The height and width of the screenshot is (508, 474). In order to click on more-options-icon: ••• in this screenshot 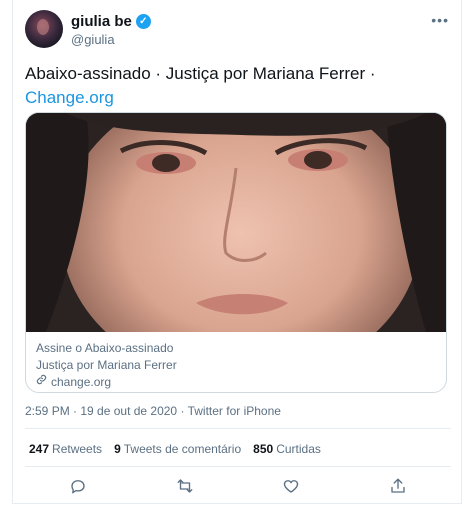, I will do `click(440, 20)`.